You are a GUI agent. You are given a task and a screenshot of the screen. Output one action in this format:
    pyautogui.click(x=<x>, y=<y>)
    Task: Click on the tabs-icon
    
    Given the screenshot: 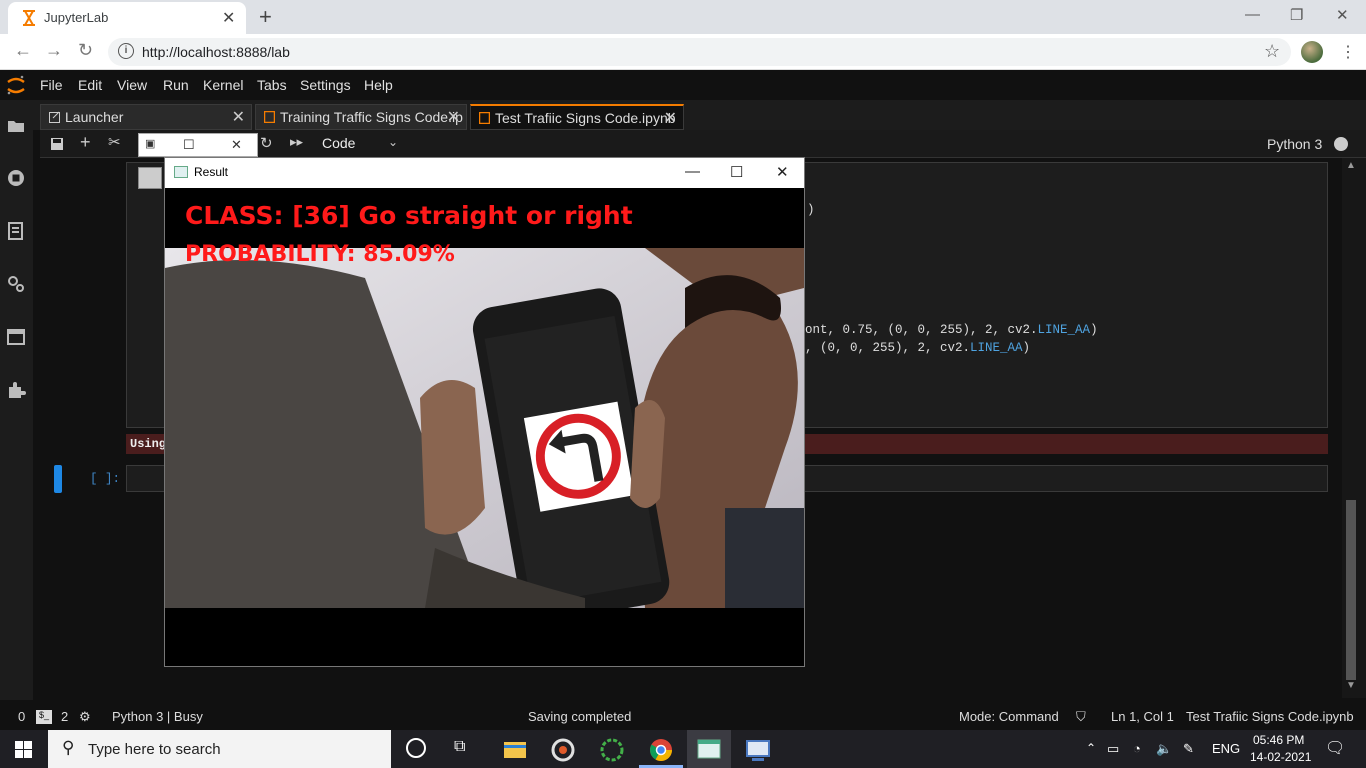 What is the action you would take?
    pyautogui.click(x=16, y=337)
    